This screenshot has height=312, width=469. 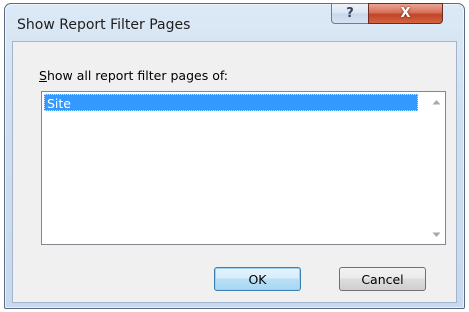 I want to click on vertical-scrollbar, so click(x=436, y=168).